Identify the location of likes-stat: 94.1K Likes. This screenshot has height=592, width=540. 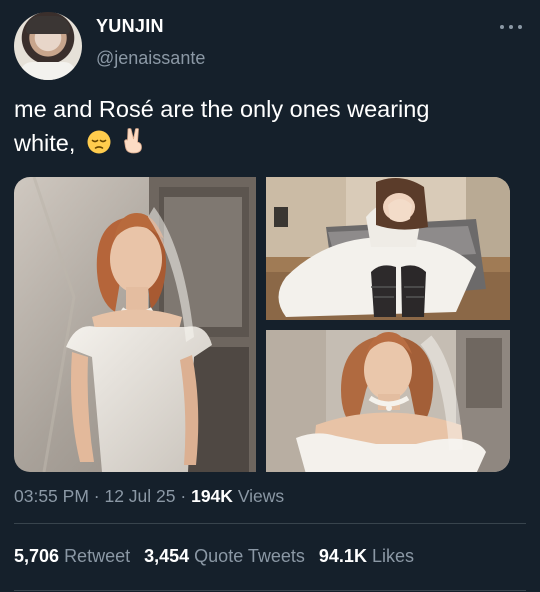
(366, 556).